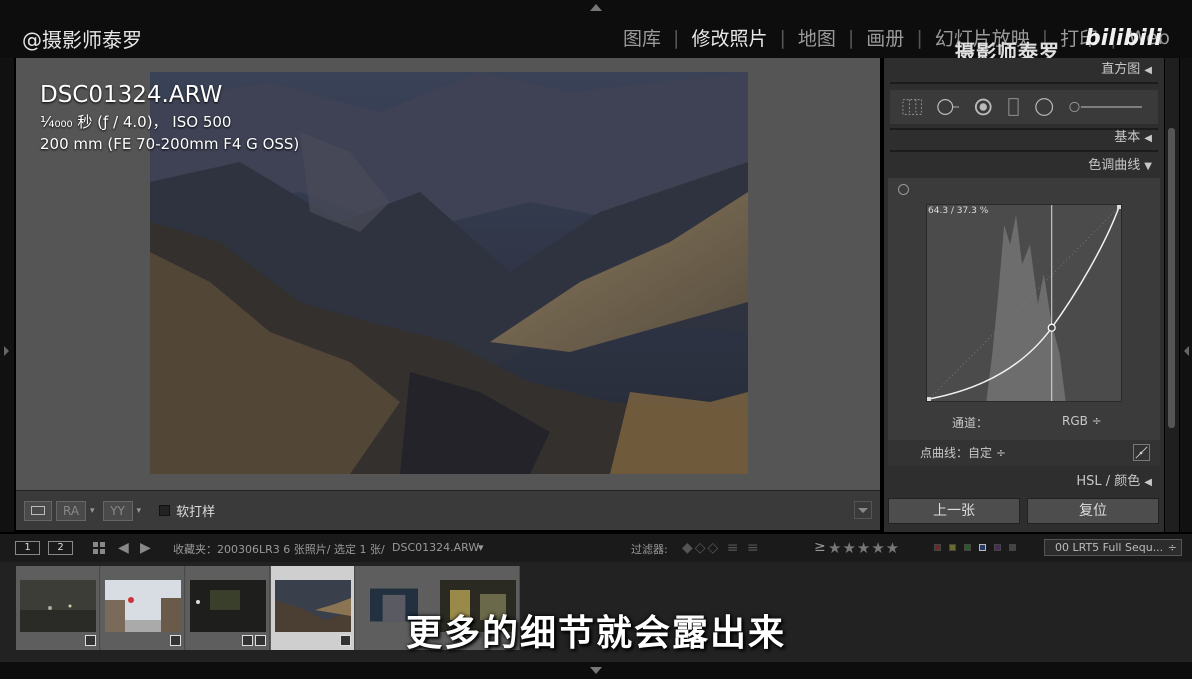 The image size is (1192, 679). I want to click on back-arrow-icon: ◀, so click(123, 548).